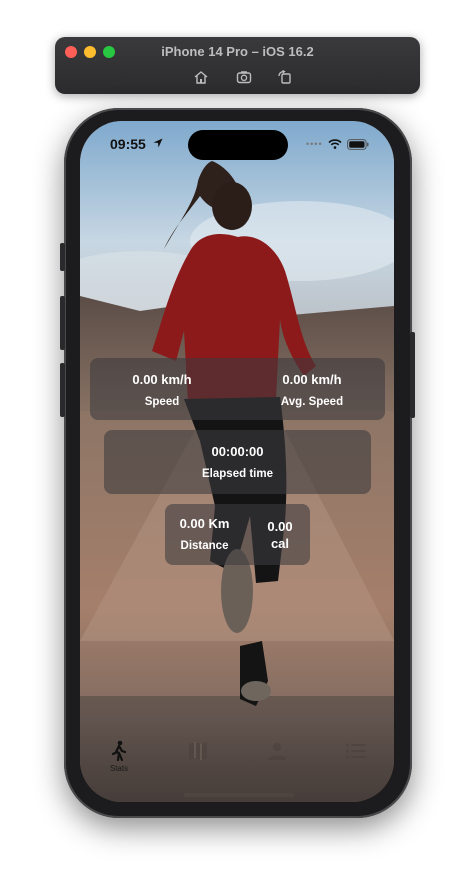  I want to click on window-title: iPhone 14 Pro – iOS 16.2, so click(237, 51).